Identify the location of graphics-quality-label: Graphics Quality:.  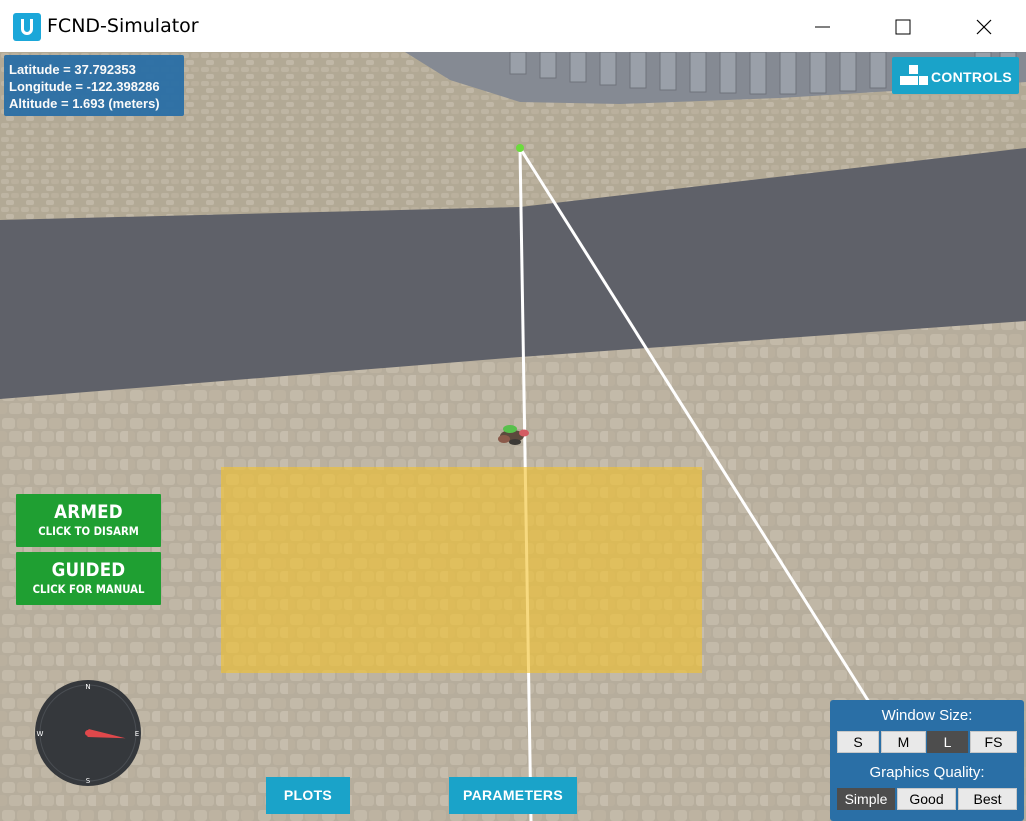
(927, 772).